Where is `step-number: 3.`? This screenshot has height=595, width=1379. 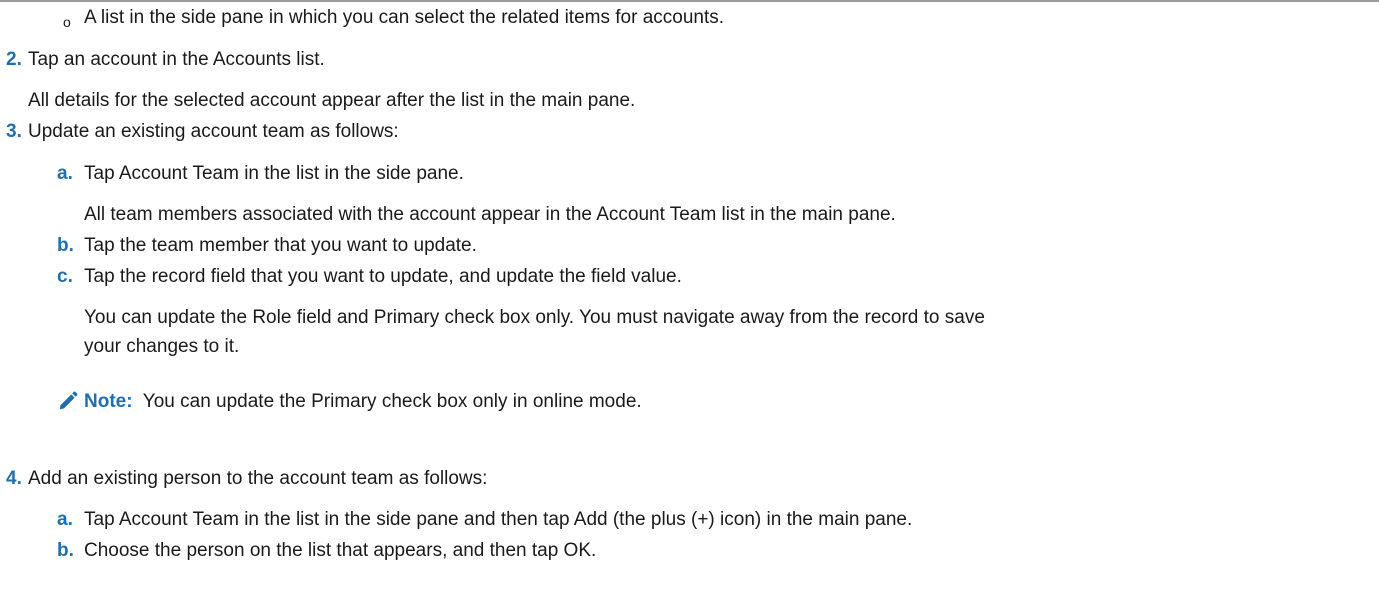 step-number: 3. is located at coordinates (14, 131).